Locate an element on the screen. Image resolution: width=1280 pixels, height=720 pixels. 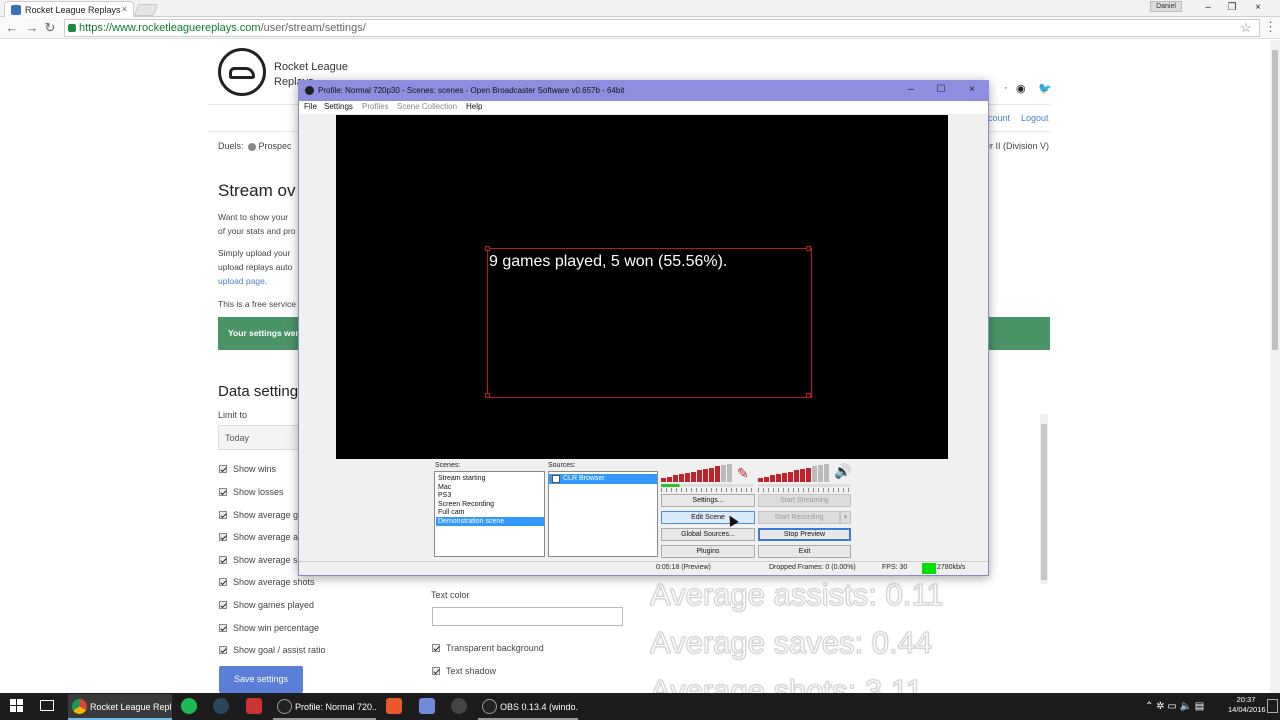
upload-page-link: upload page is located at coordinates (241, 281).